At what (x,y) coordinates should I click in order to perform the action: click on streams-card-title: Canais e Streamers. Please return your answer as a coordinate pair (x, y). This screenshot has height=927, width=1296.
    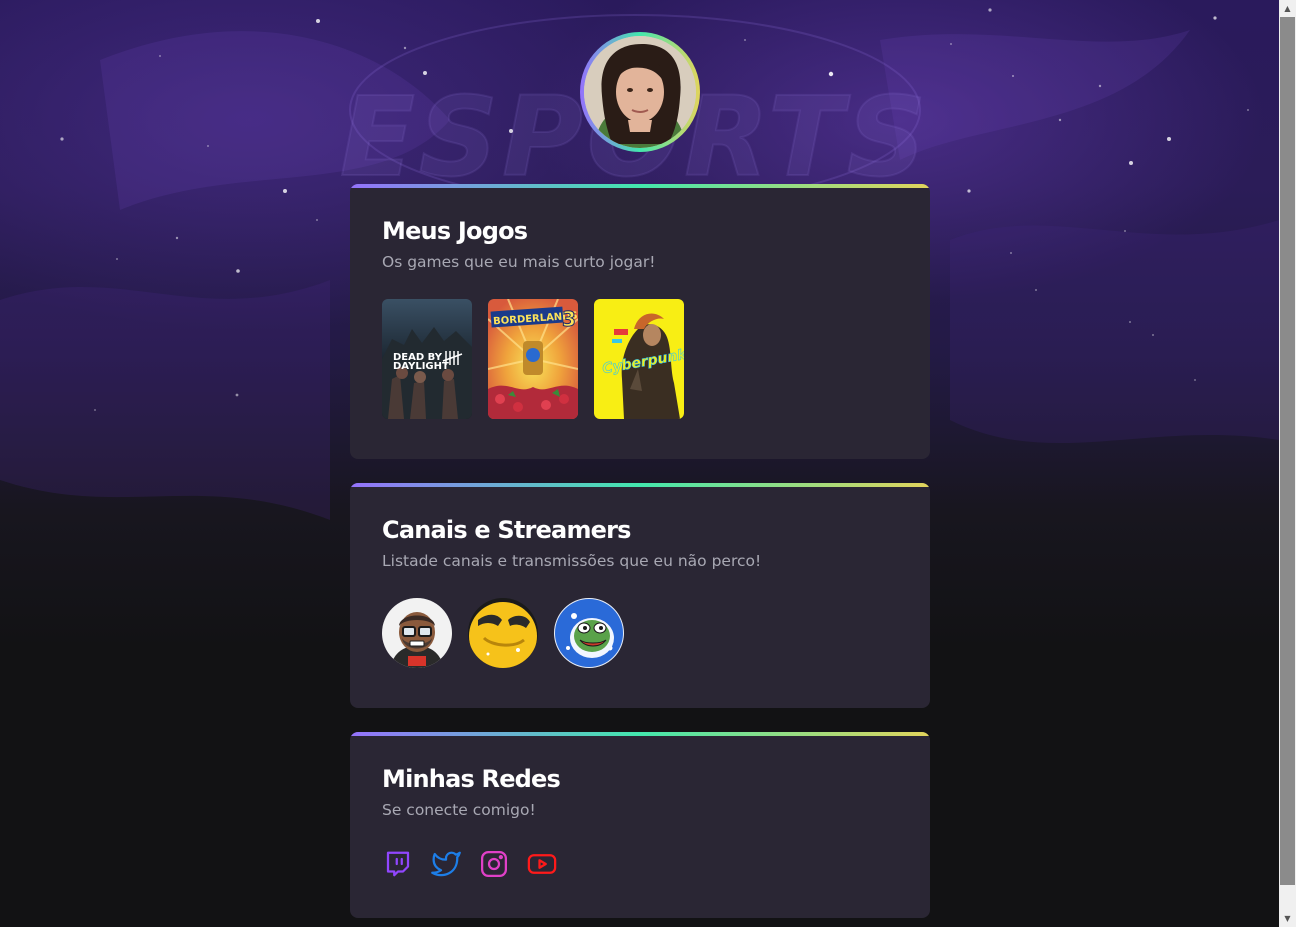
    Looking at the image, I should click on (506, 530).